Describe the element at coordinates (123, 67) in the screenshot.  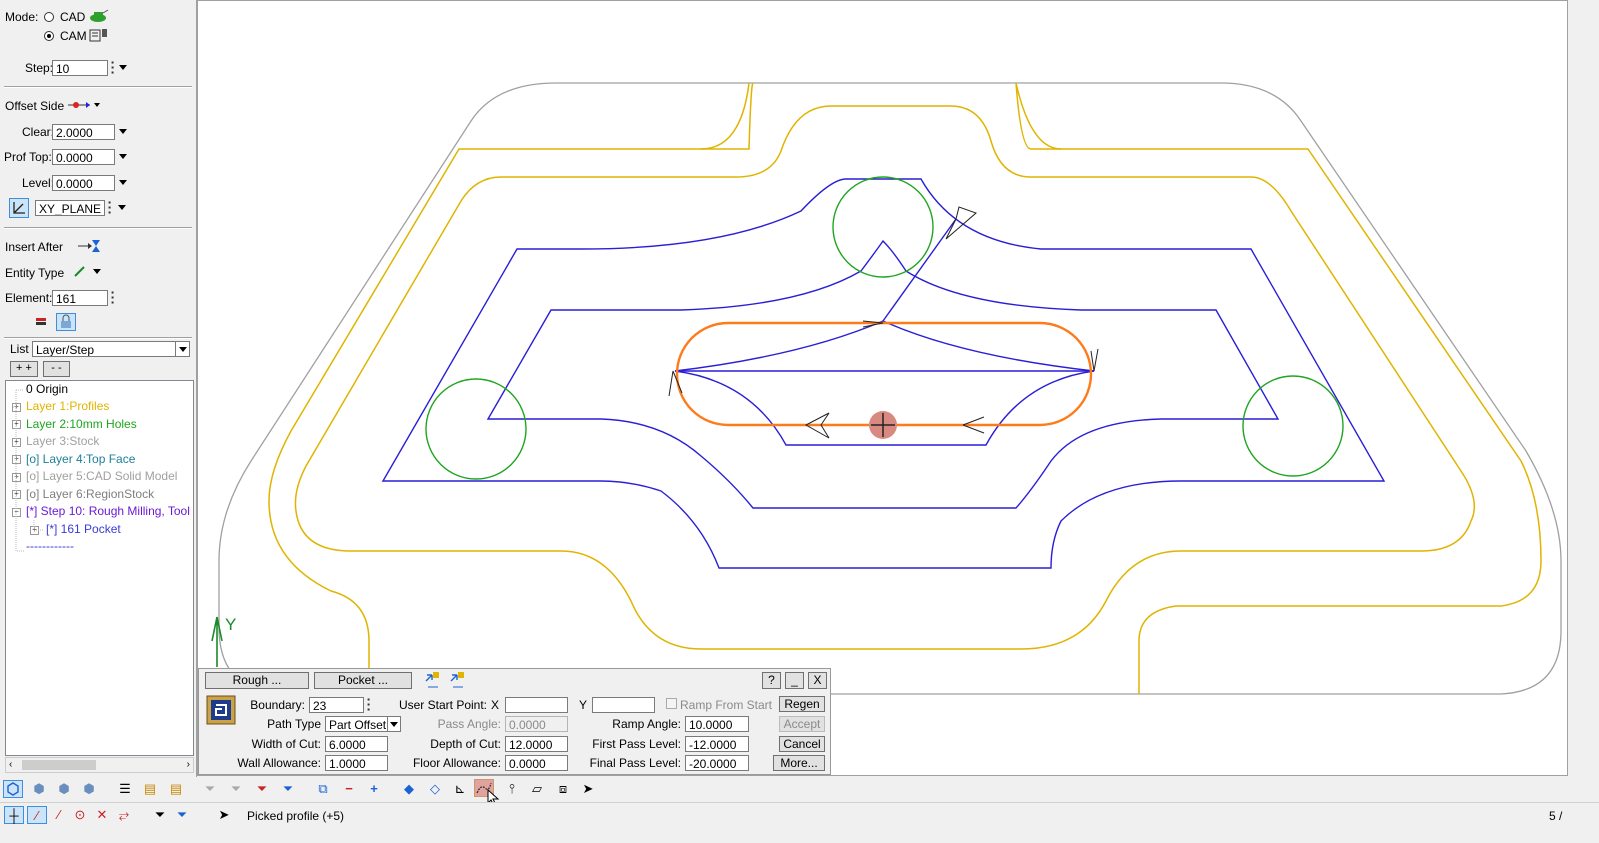
I see `step-dropdown-arrow` at that location.